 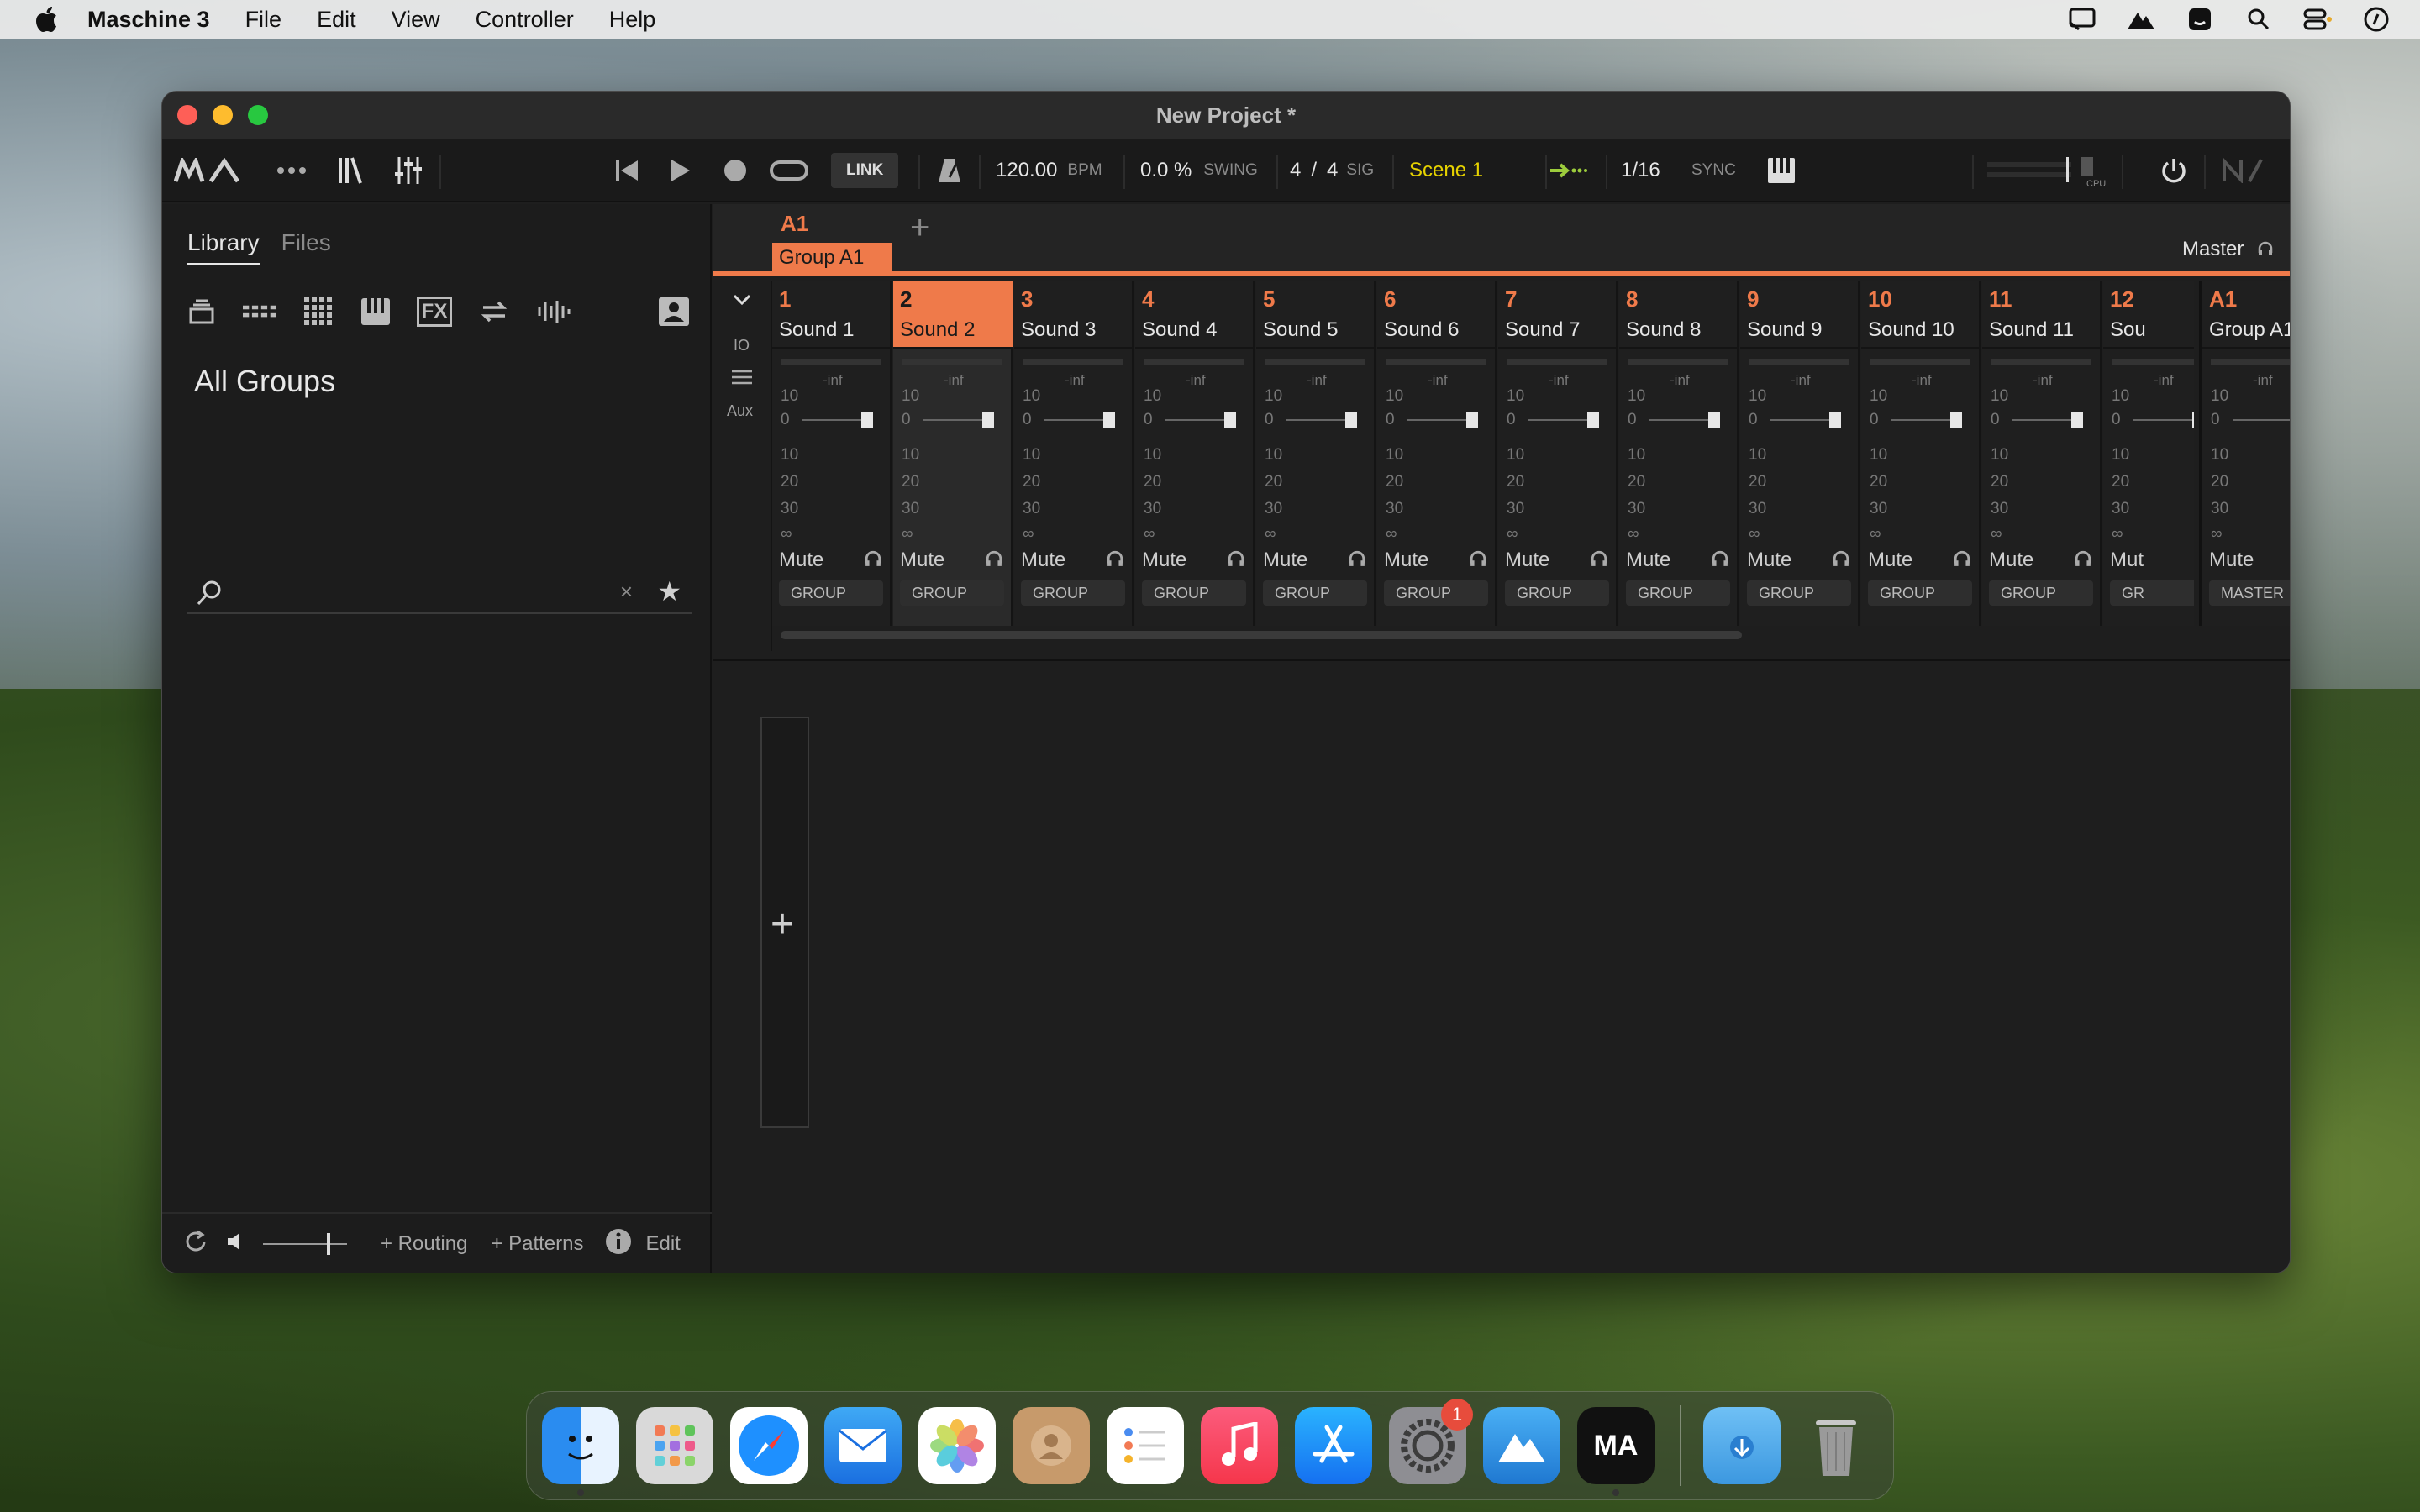 I want to click on channel-header: 2 Sound 2, so click(x=953, y=315).